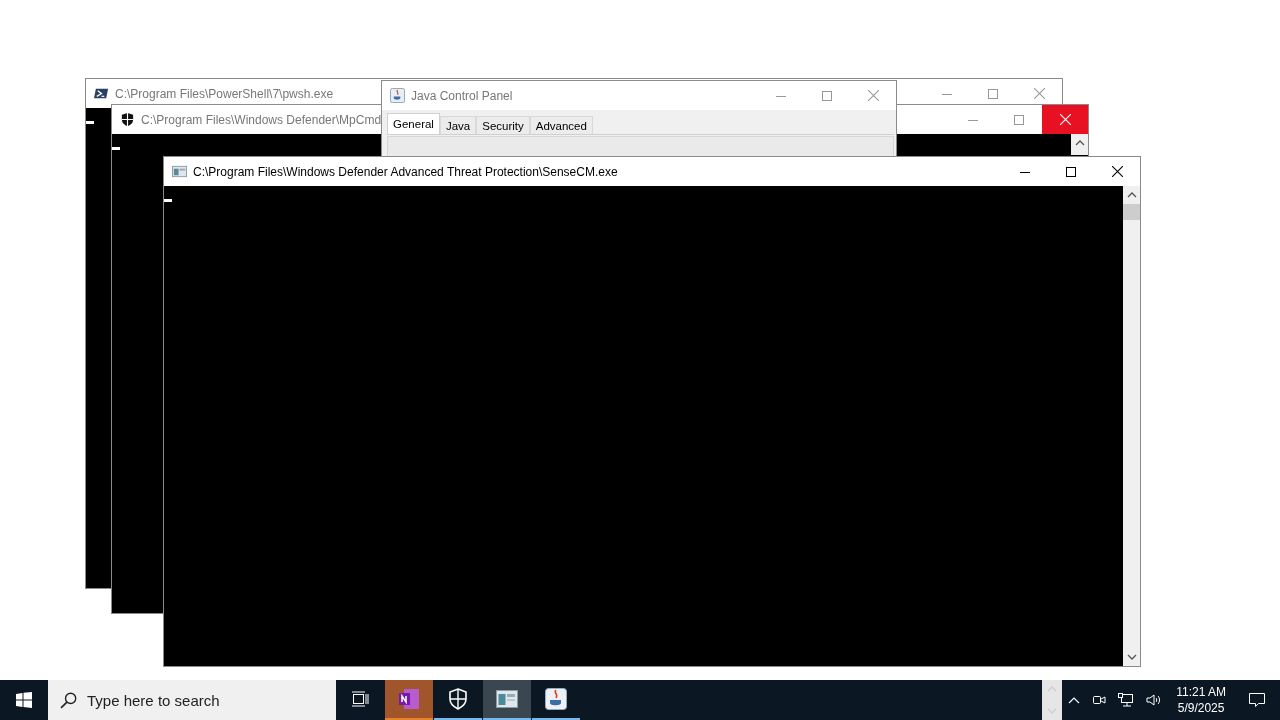 This screenshot has width=1280, height=720. What do you see at coordinates (1126, 700) in the screenshot?
I see `network-icon` at bounding box center [1126, 700].